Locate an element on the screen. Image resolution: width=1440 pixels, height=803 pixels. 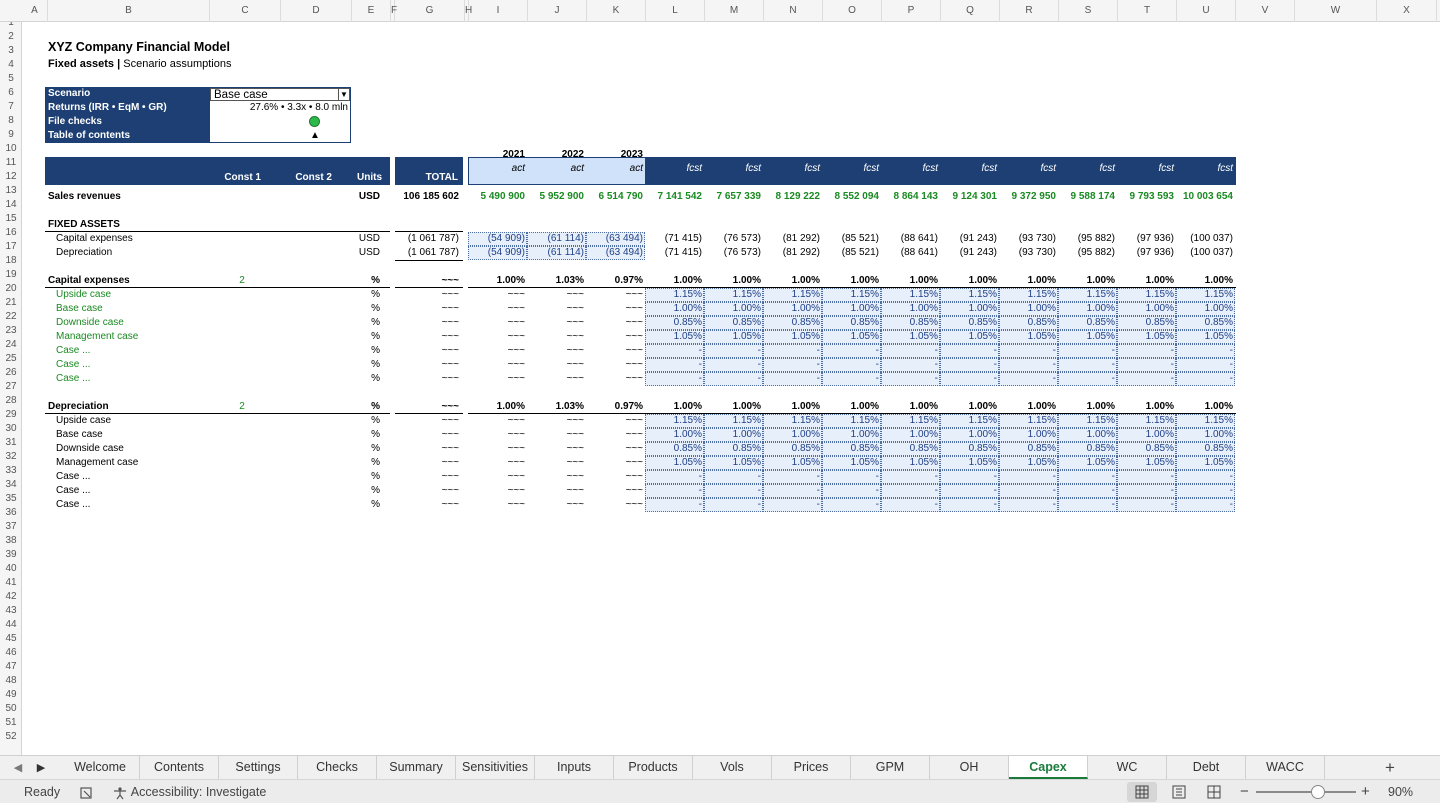
column-header: M is located at coordinates (734, 11).